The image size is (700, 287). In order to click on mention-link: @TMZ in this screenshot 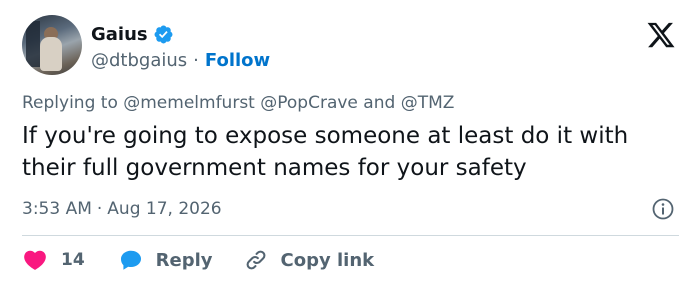, I will do `click(428, 103)`.